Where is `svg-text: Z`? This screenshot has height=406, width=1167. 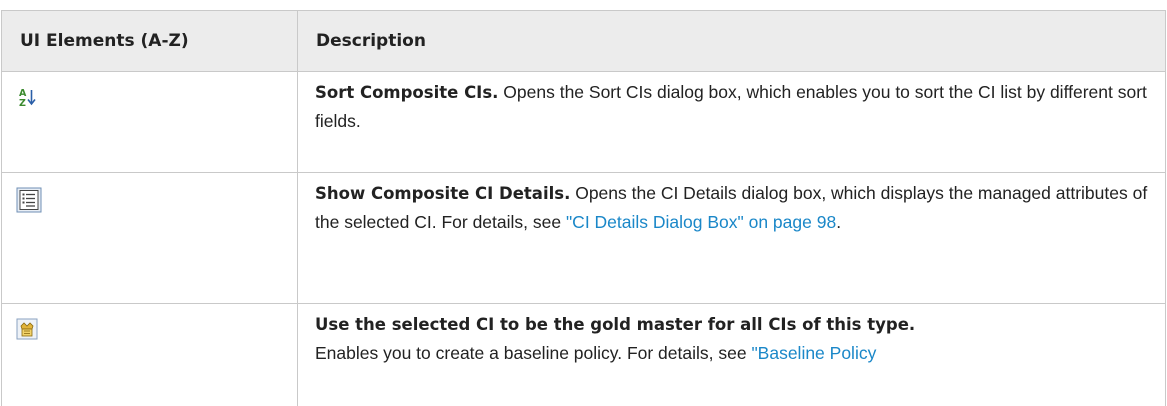
svg-text: Z is located at coordinates (22, 103).